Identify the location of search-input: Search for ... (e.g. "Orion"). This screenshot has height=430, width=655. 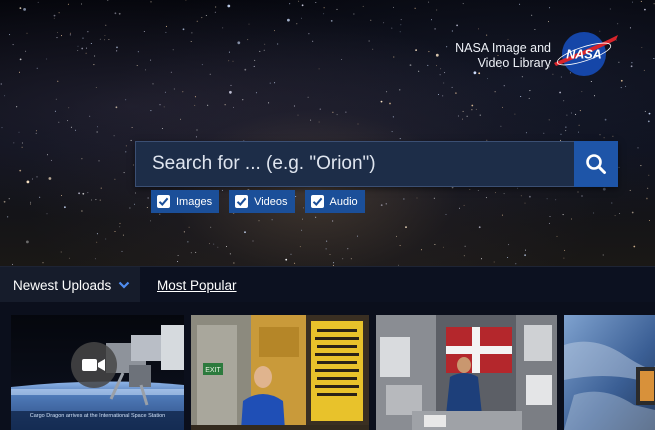
(354, 164).